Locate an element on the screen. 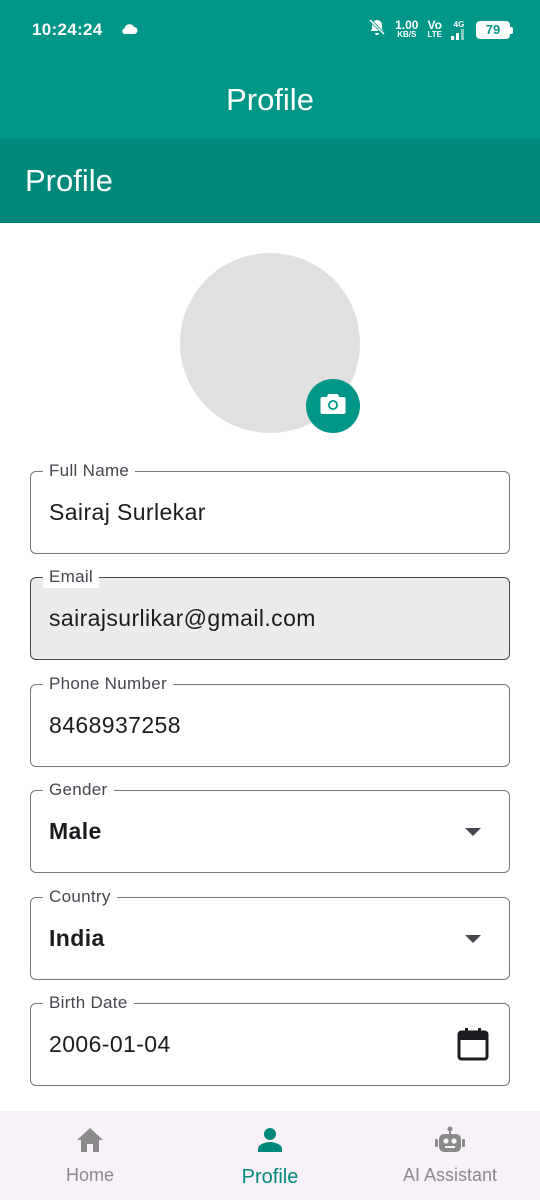  notifications-off-icon is located at coordinates (377, 29).